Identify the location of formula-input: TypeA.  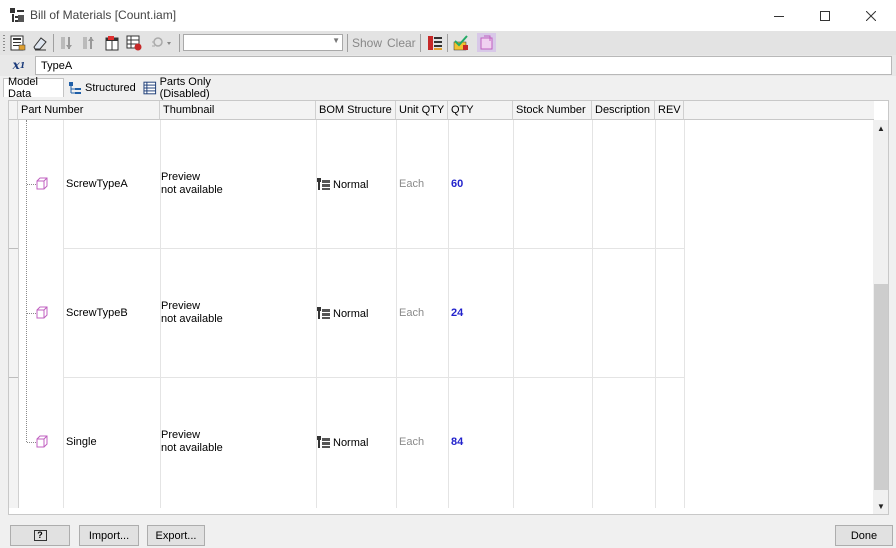
(463, 65).